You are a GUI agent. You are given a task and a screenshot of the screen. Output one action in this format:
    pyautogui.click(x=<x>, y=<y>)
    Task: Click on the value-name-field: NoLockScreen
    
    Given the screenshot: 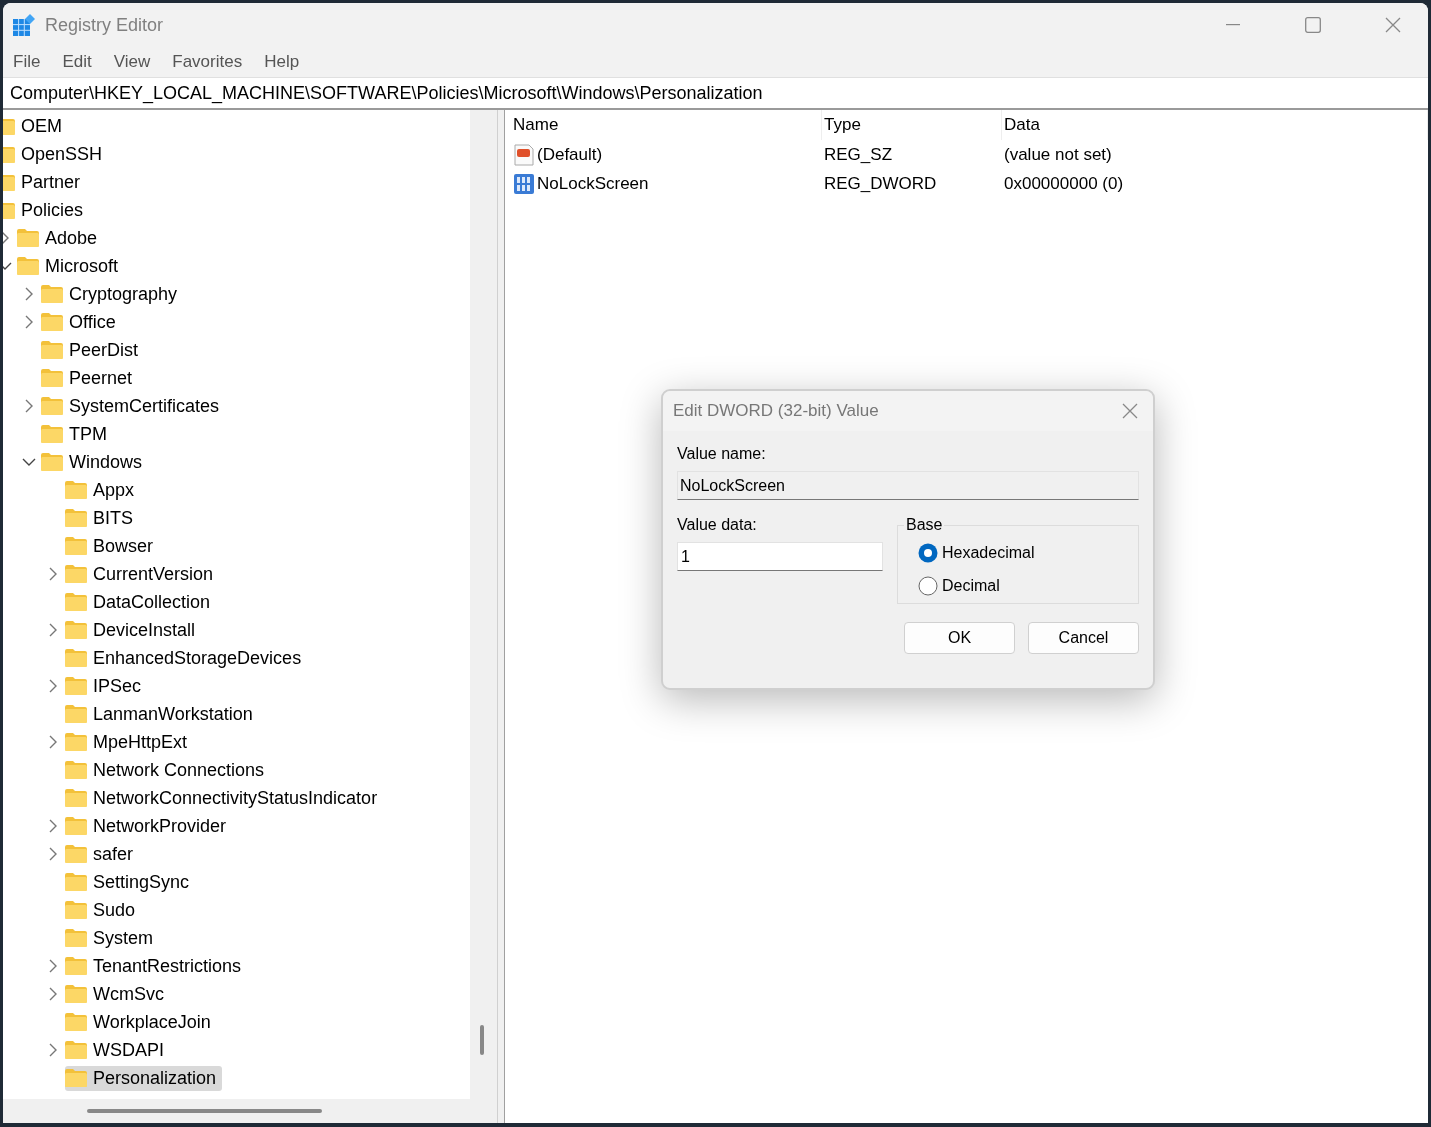 What is the action you would take?
    pyautogui.click(x=908, y=485)
    